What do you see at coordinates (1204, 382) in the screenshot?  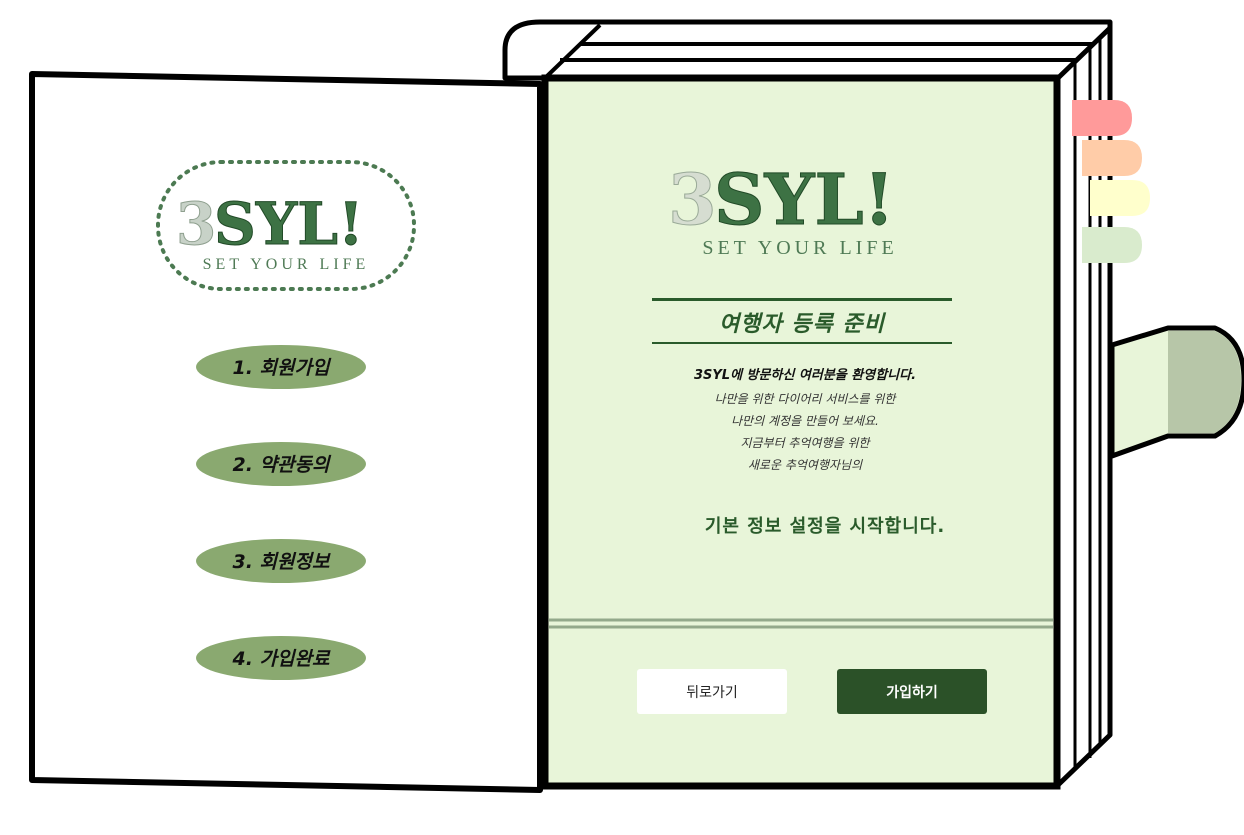 I see `book-clasp-band` at bounding box center [1204, 382].